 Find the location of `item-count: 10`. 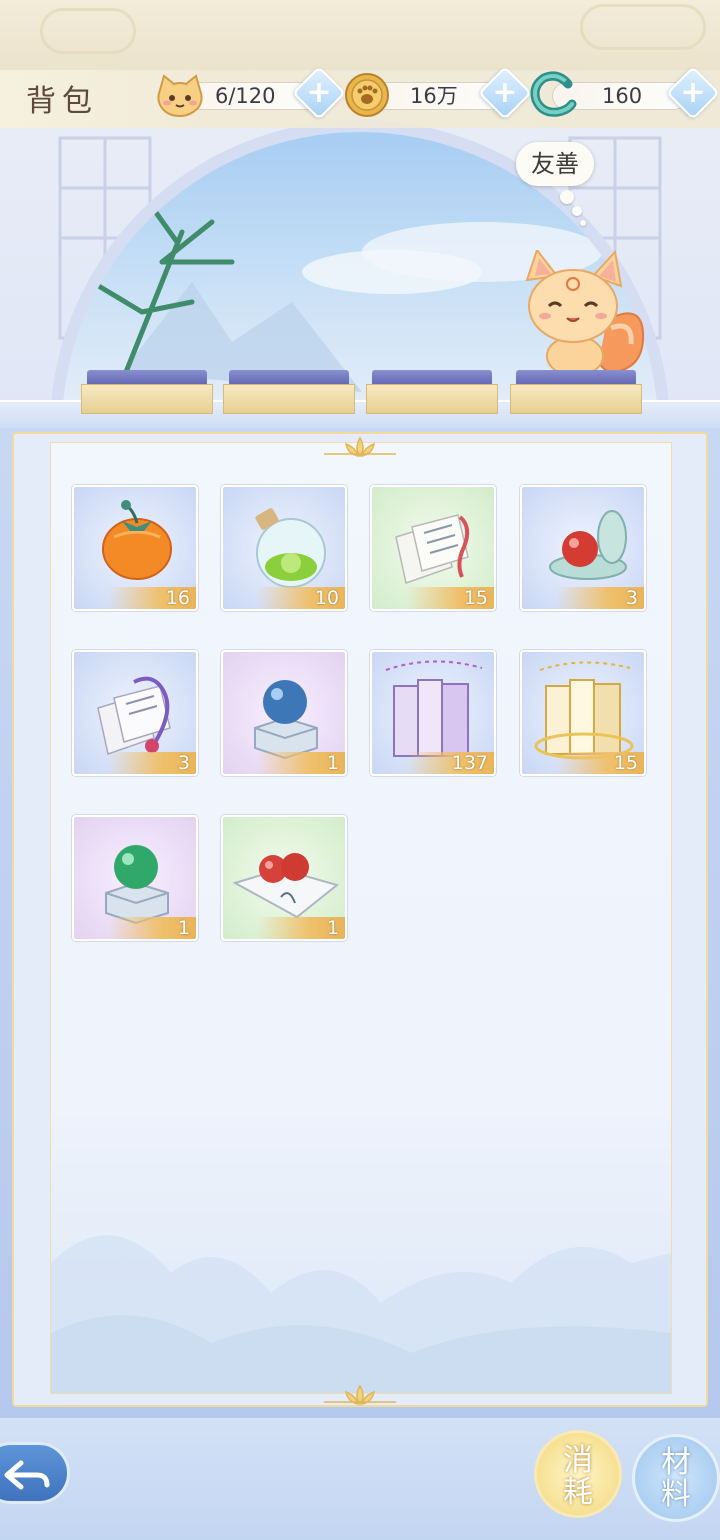

item-count: 10 is located at coordinates (301, 598).